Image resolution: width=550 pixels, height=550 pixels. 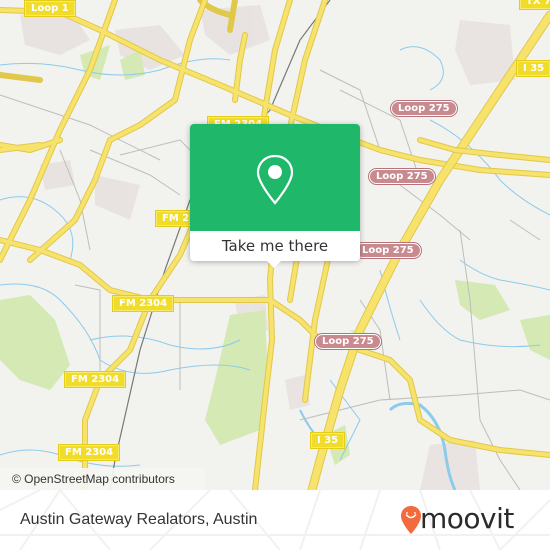 What do you see at coordinates (102, 479) in the screenshot?
I see `map-attribution: © OpenStreetMap contributors` at bounding box center [102, 479].